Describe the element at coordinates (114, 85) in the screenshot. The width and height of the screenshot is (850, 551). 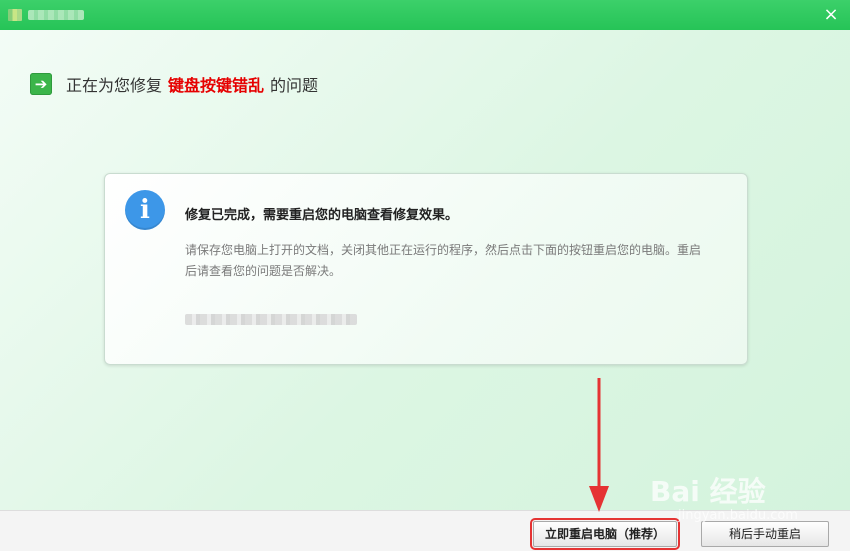
I see `heading-prefix: 正在为您修复` at that location.